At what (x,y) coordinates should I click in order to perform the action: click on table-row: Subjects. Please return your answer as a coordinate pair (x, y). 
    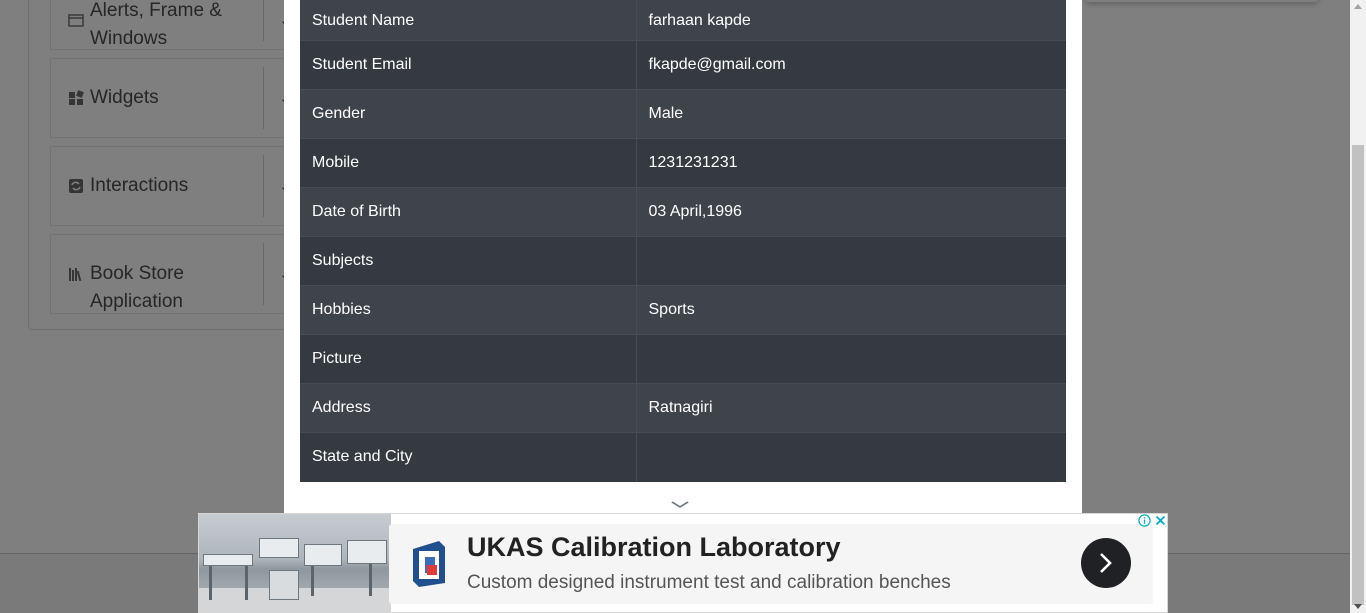
    Looking at the image, I should click on (683, 261).